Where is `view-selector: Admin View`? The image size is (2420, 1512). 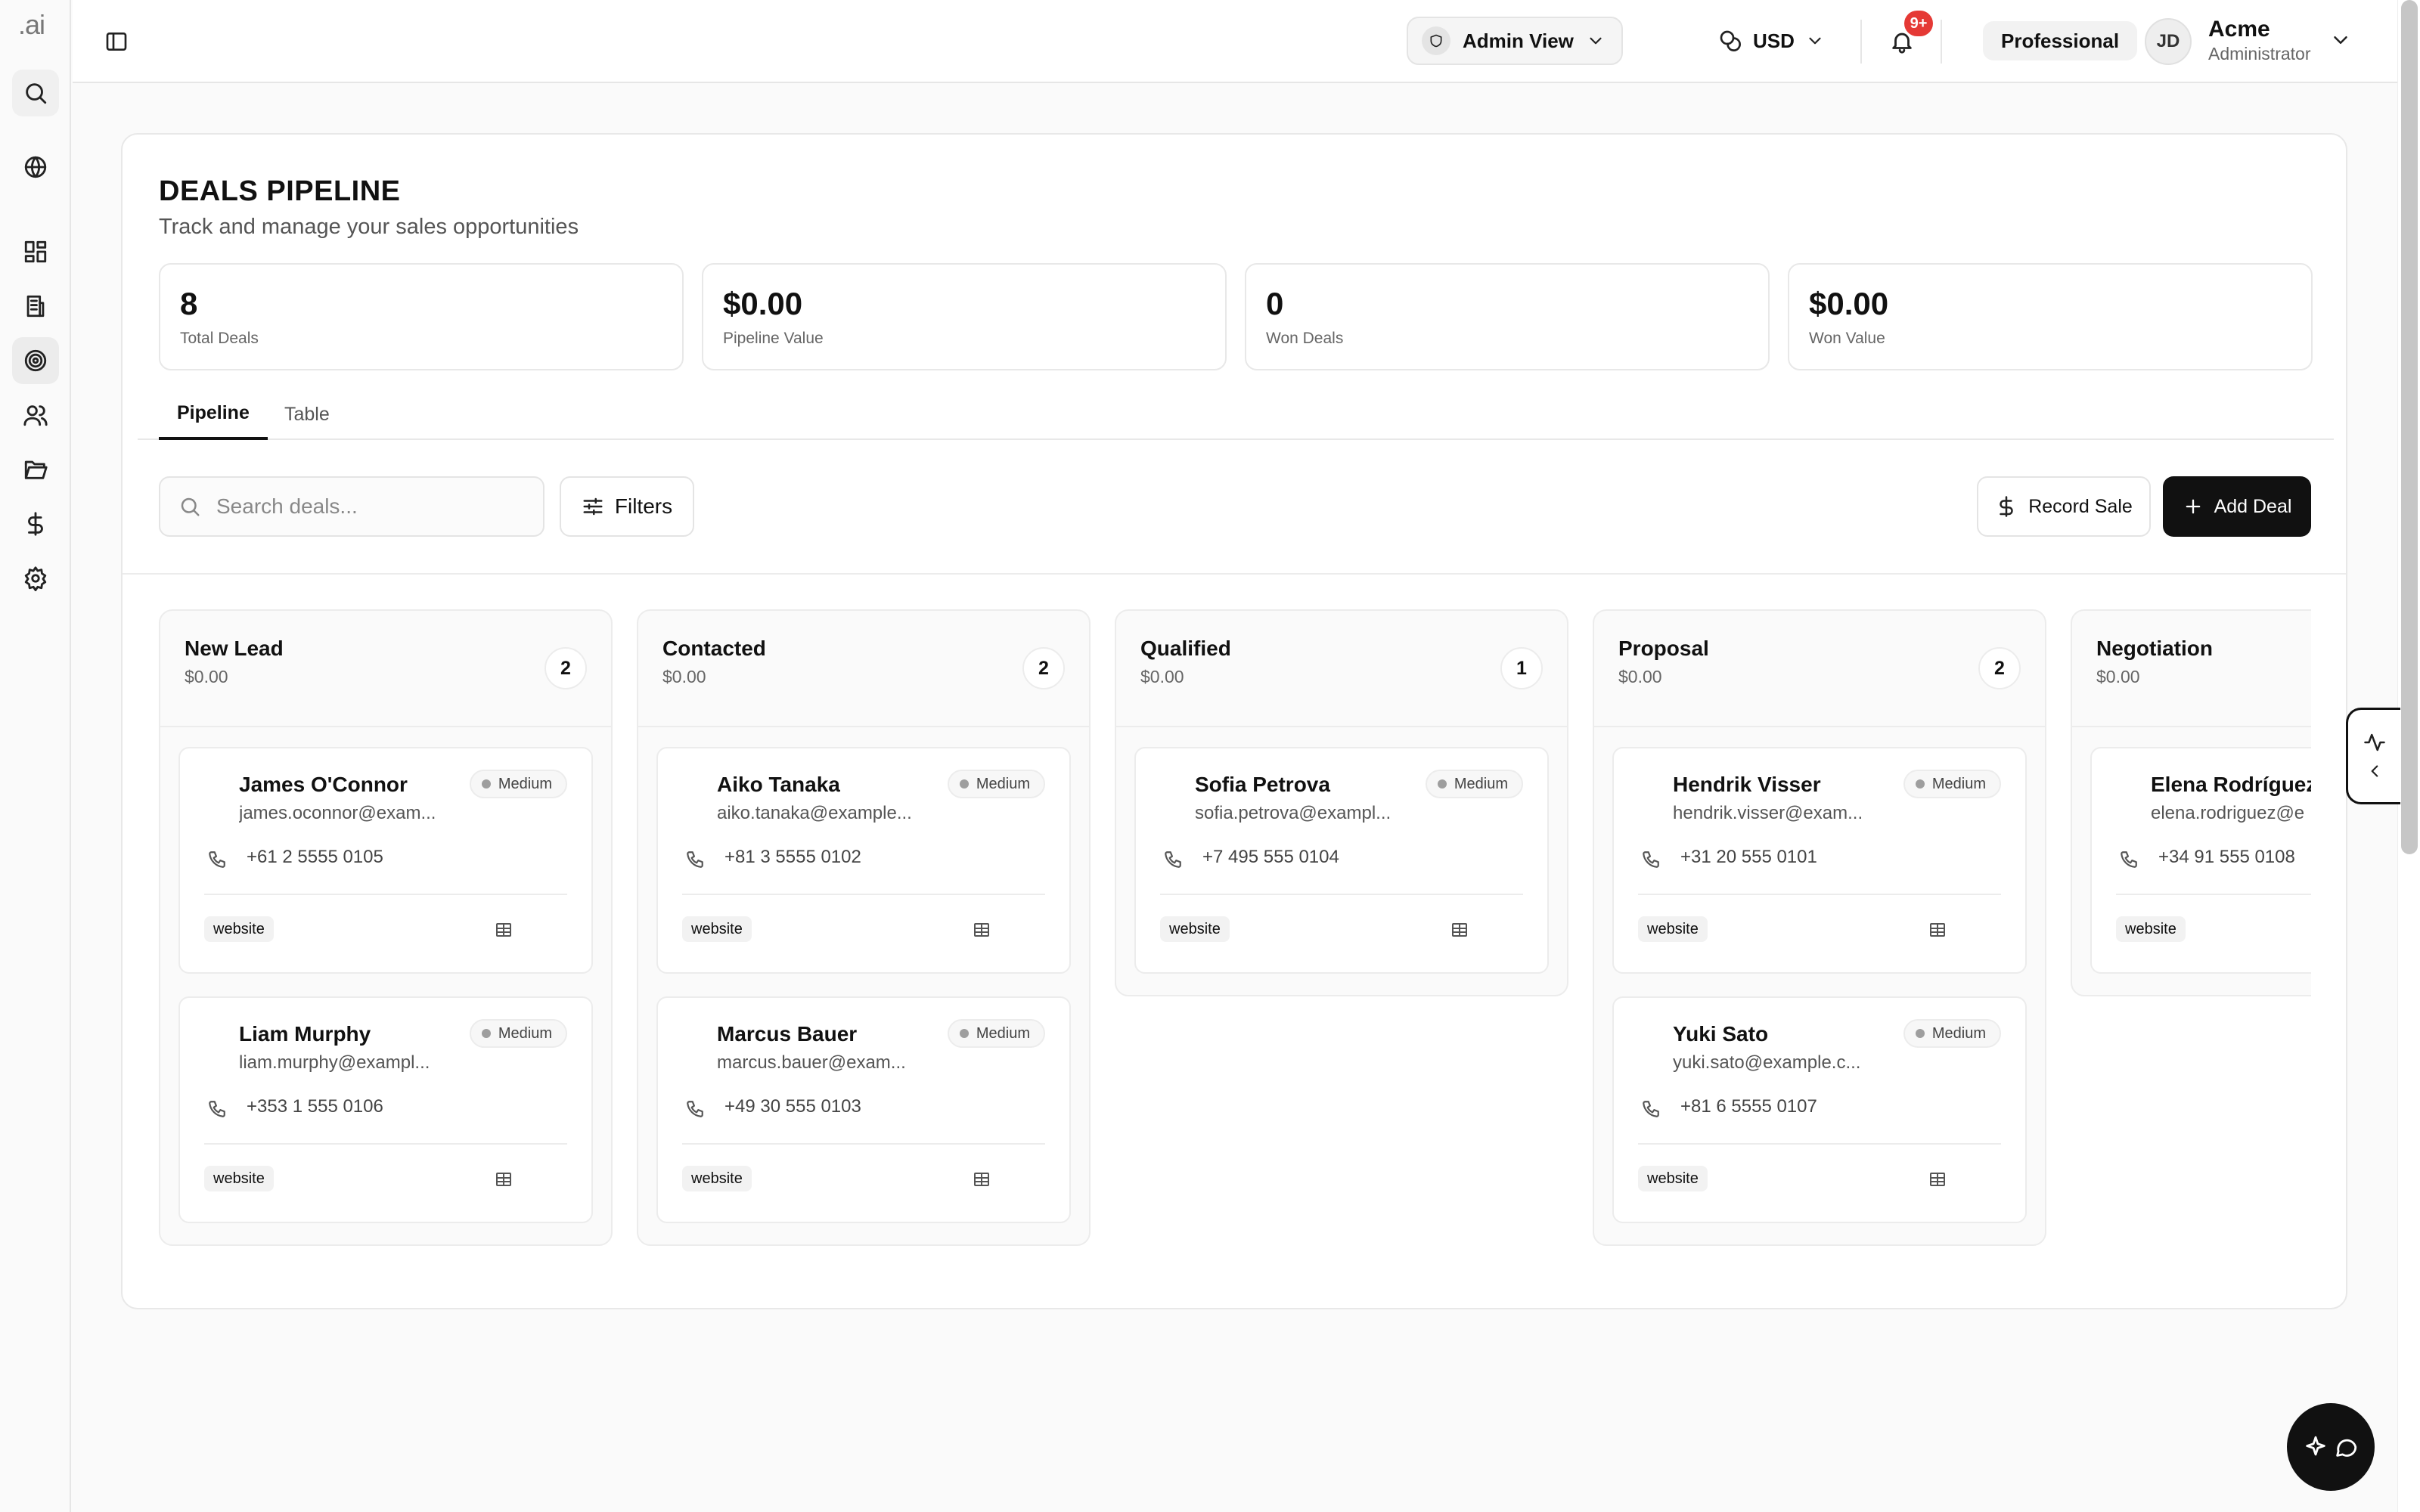
view-selector: Admin View is located at coordinates (1515, 41).